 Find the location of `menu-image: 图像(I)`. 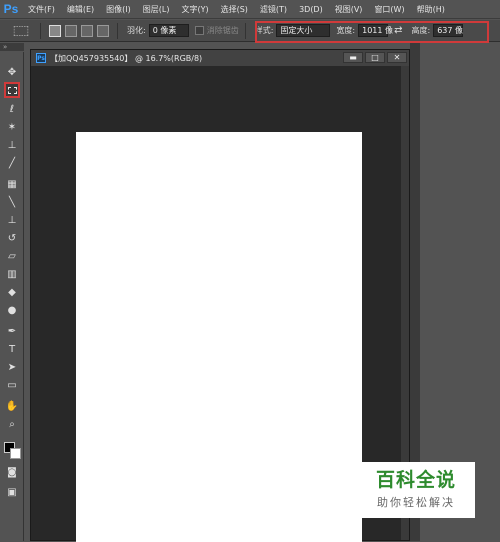

menu-image: 图像(I) is located at coordinates (118, 9).